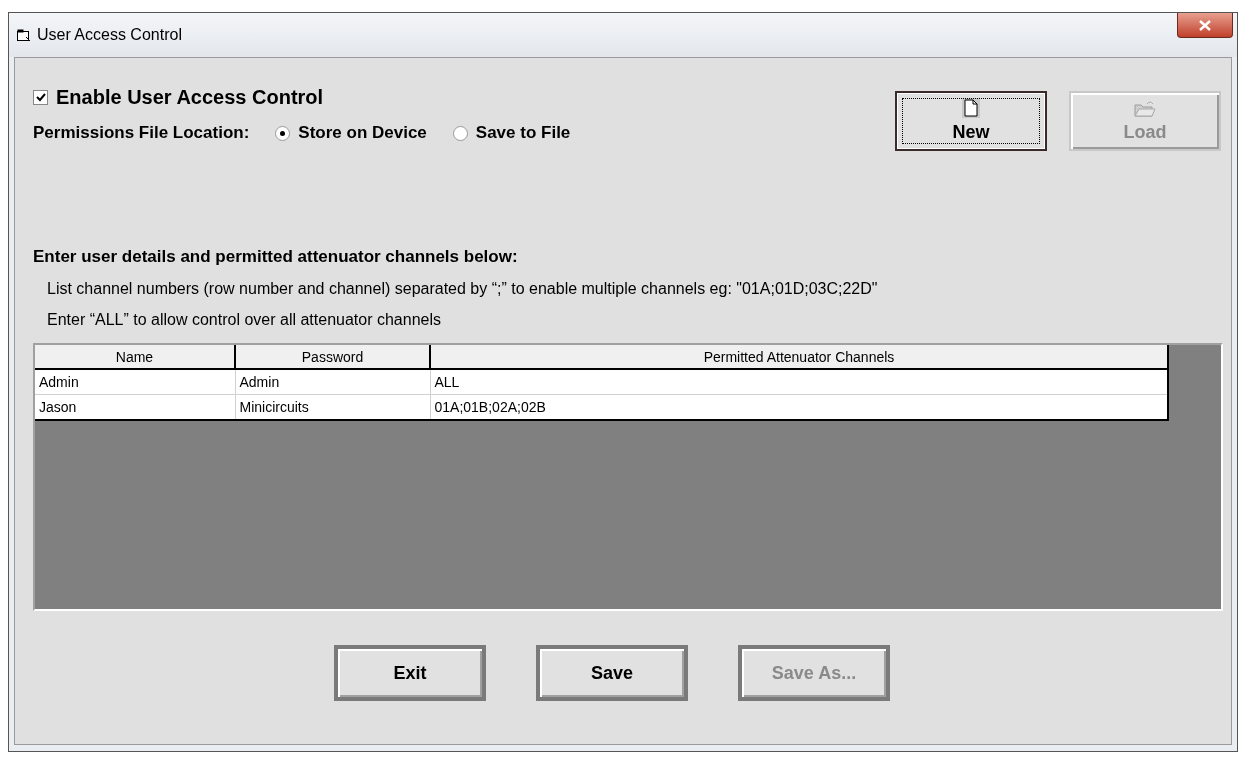  I want to click on column-header: Password, so click(332, 357).